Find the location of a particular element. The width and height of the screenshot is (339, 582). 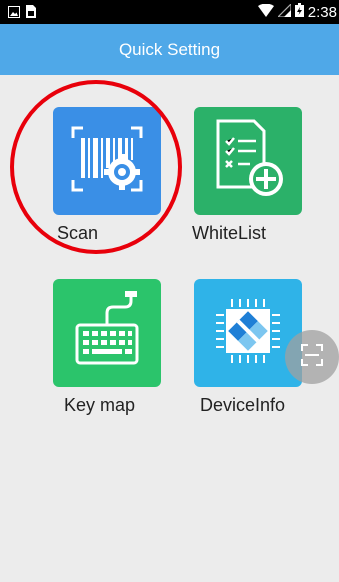

scan-label: Scan is located at coordinates (78, 233).